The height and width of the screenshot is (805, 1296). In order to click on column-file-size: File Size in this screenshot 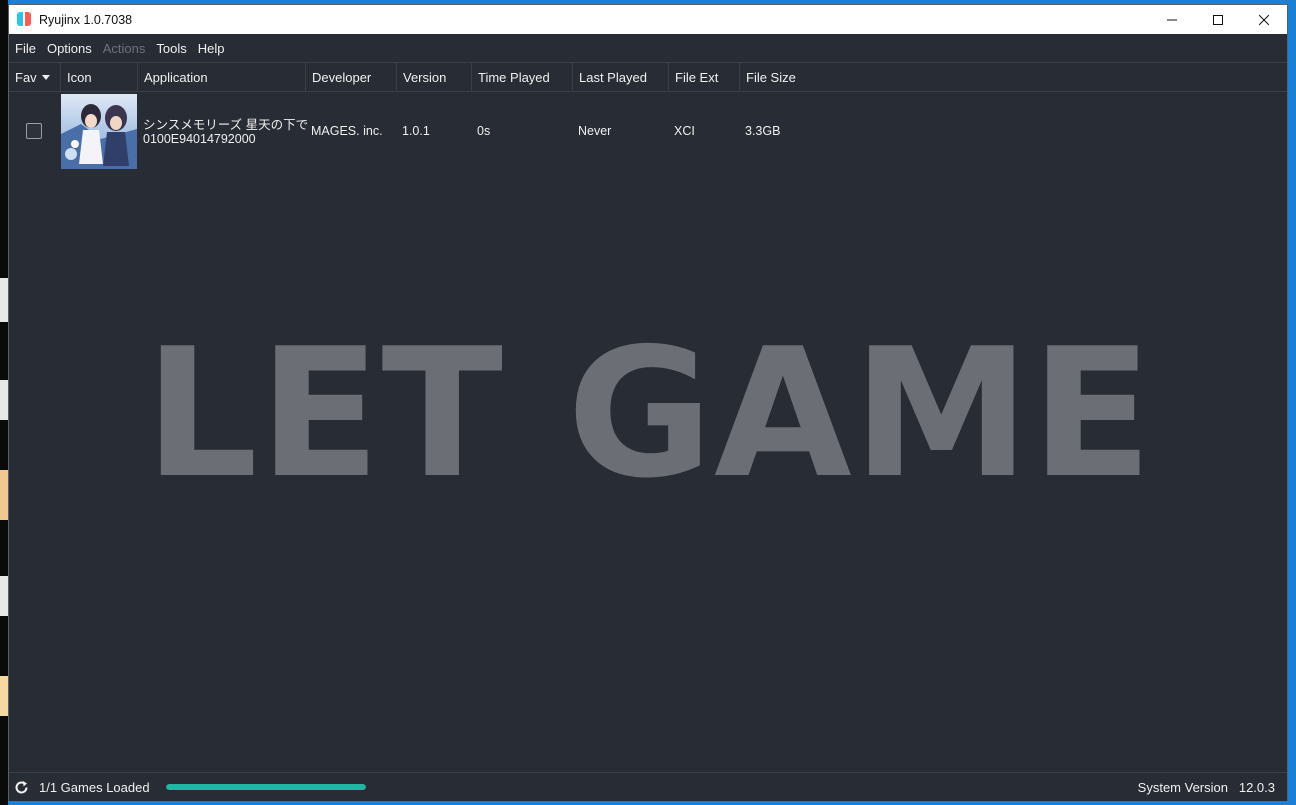, I will do `click(780, 77)`.